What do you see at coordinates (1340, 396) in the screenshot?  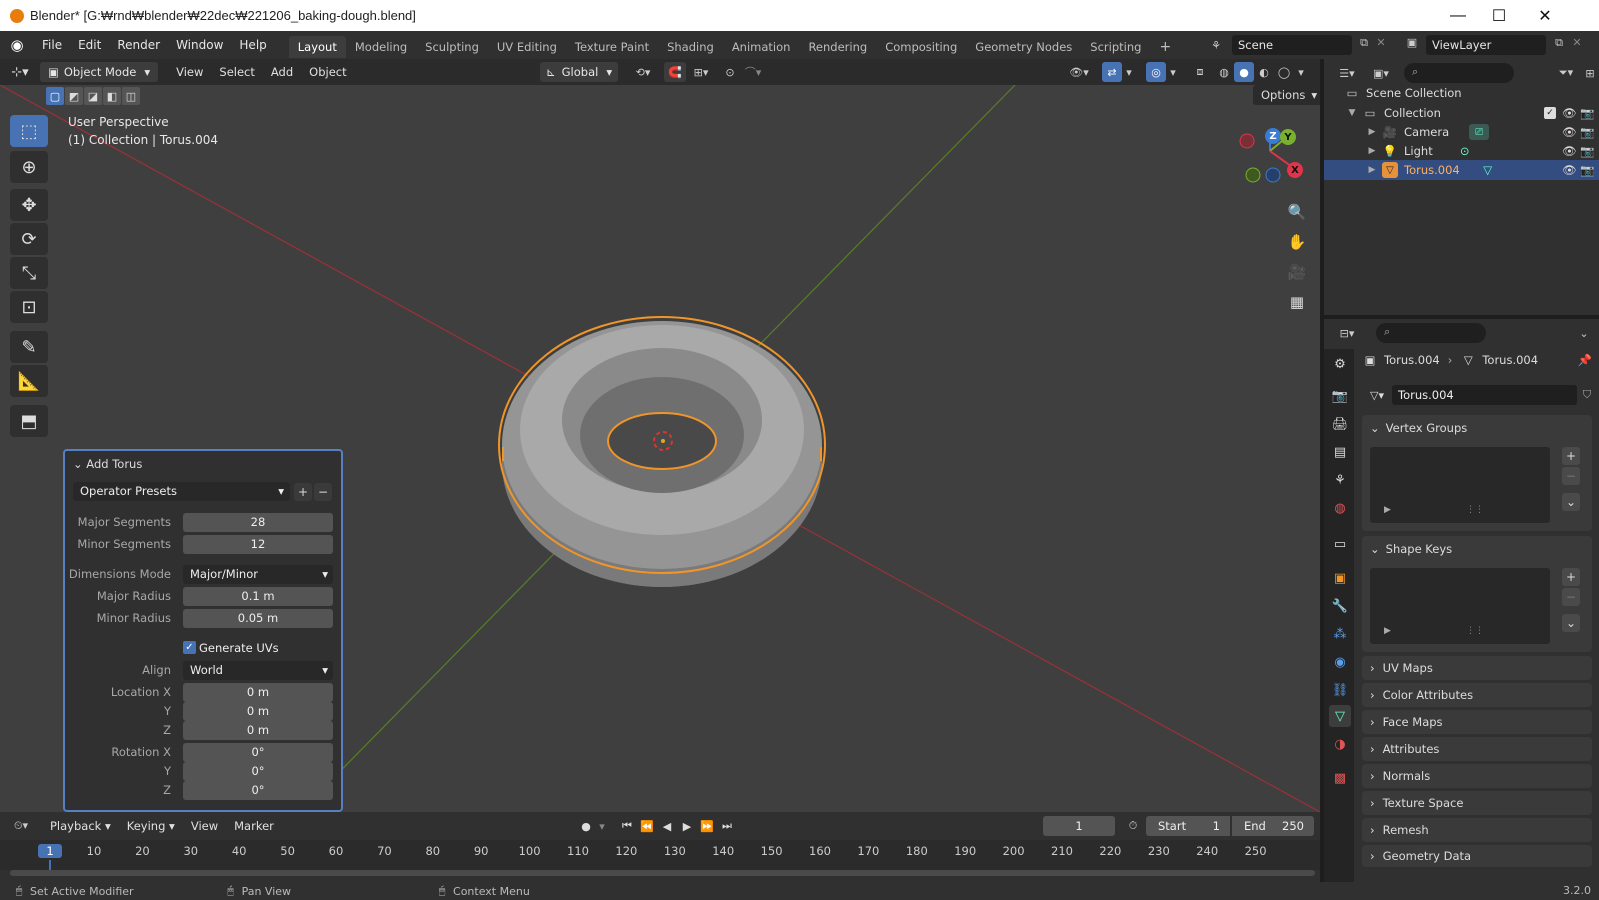 I see `render-tab-icon: 📷` at bounding box center [1340, 396].